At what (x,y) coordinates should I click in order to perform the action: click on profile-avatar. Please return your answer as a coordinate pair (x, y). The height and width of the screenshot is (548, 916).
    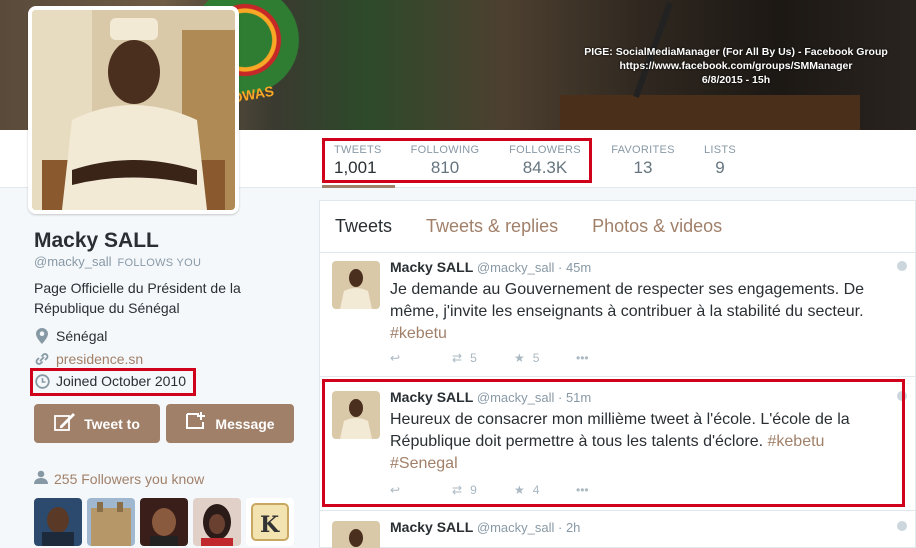
    Looking at the image, I should click on (133, 110).